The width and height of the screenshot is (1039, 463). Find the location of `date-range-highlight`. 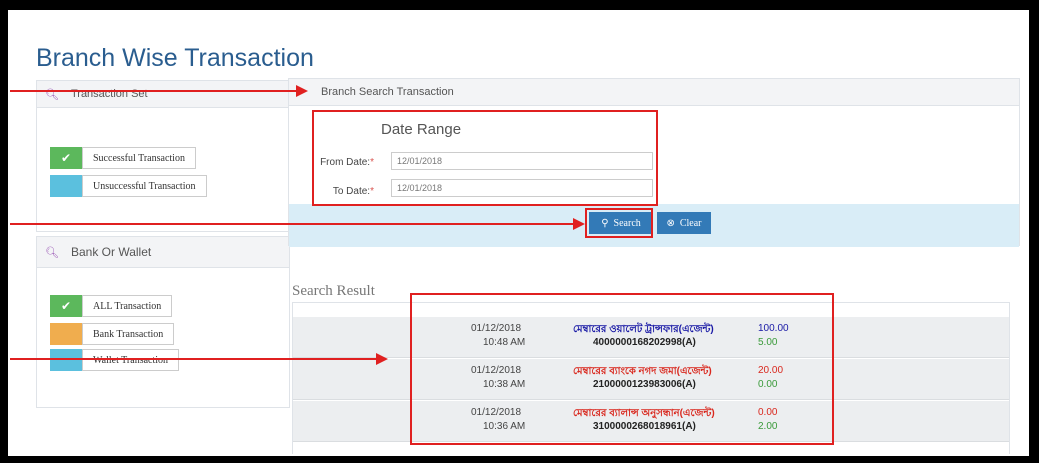

date-range-highlight is located at coordinates (485, 158).